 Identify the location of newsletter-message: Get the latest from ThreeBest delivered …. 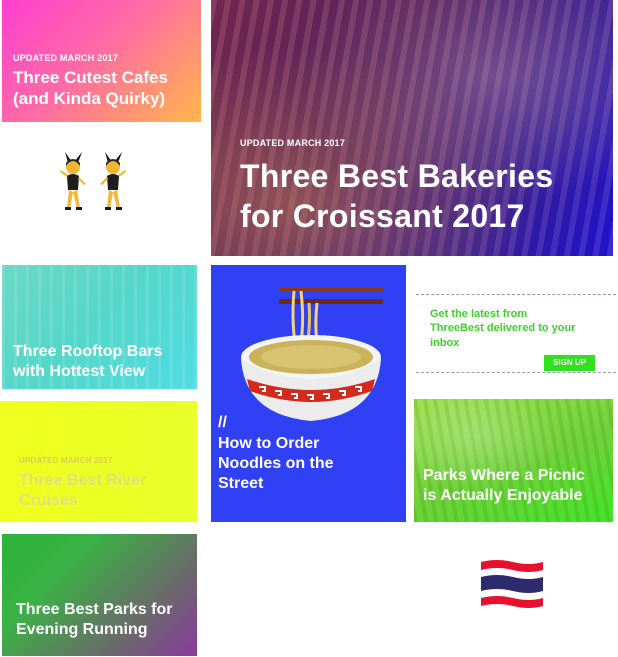
(517, 328).